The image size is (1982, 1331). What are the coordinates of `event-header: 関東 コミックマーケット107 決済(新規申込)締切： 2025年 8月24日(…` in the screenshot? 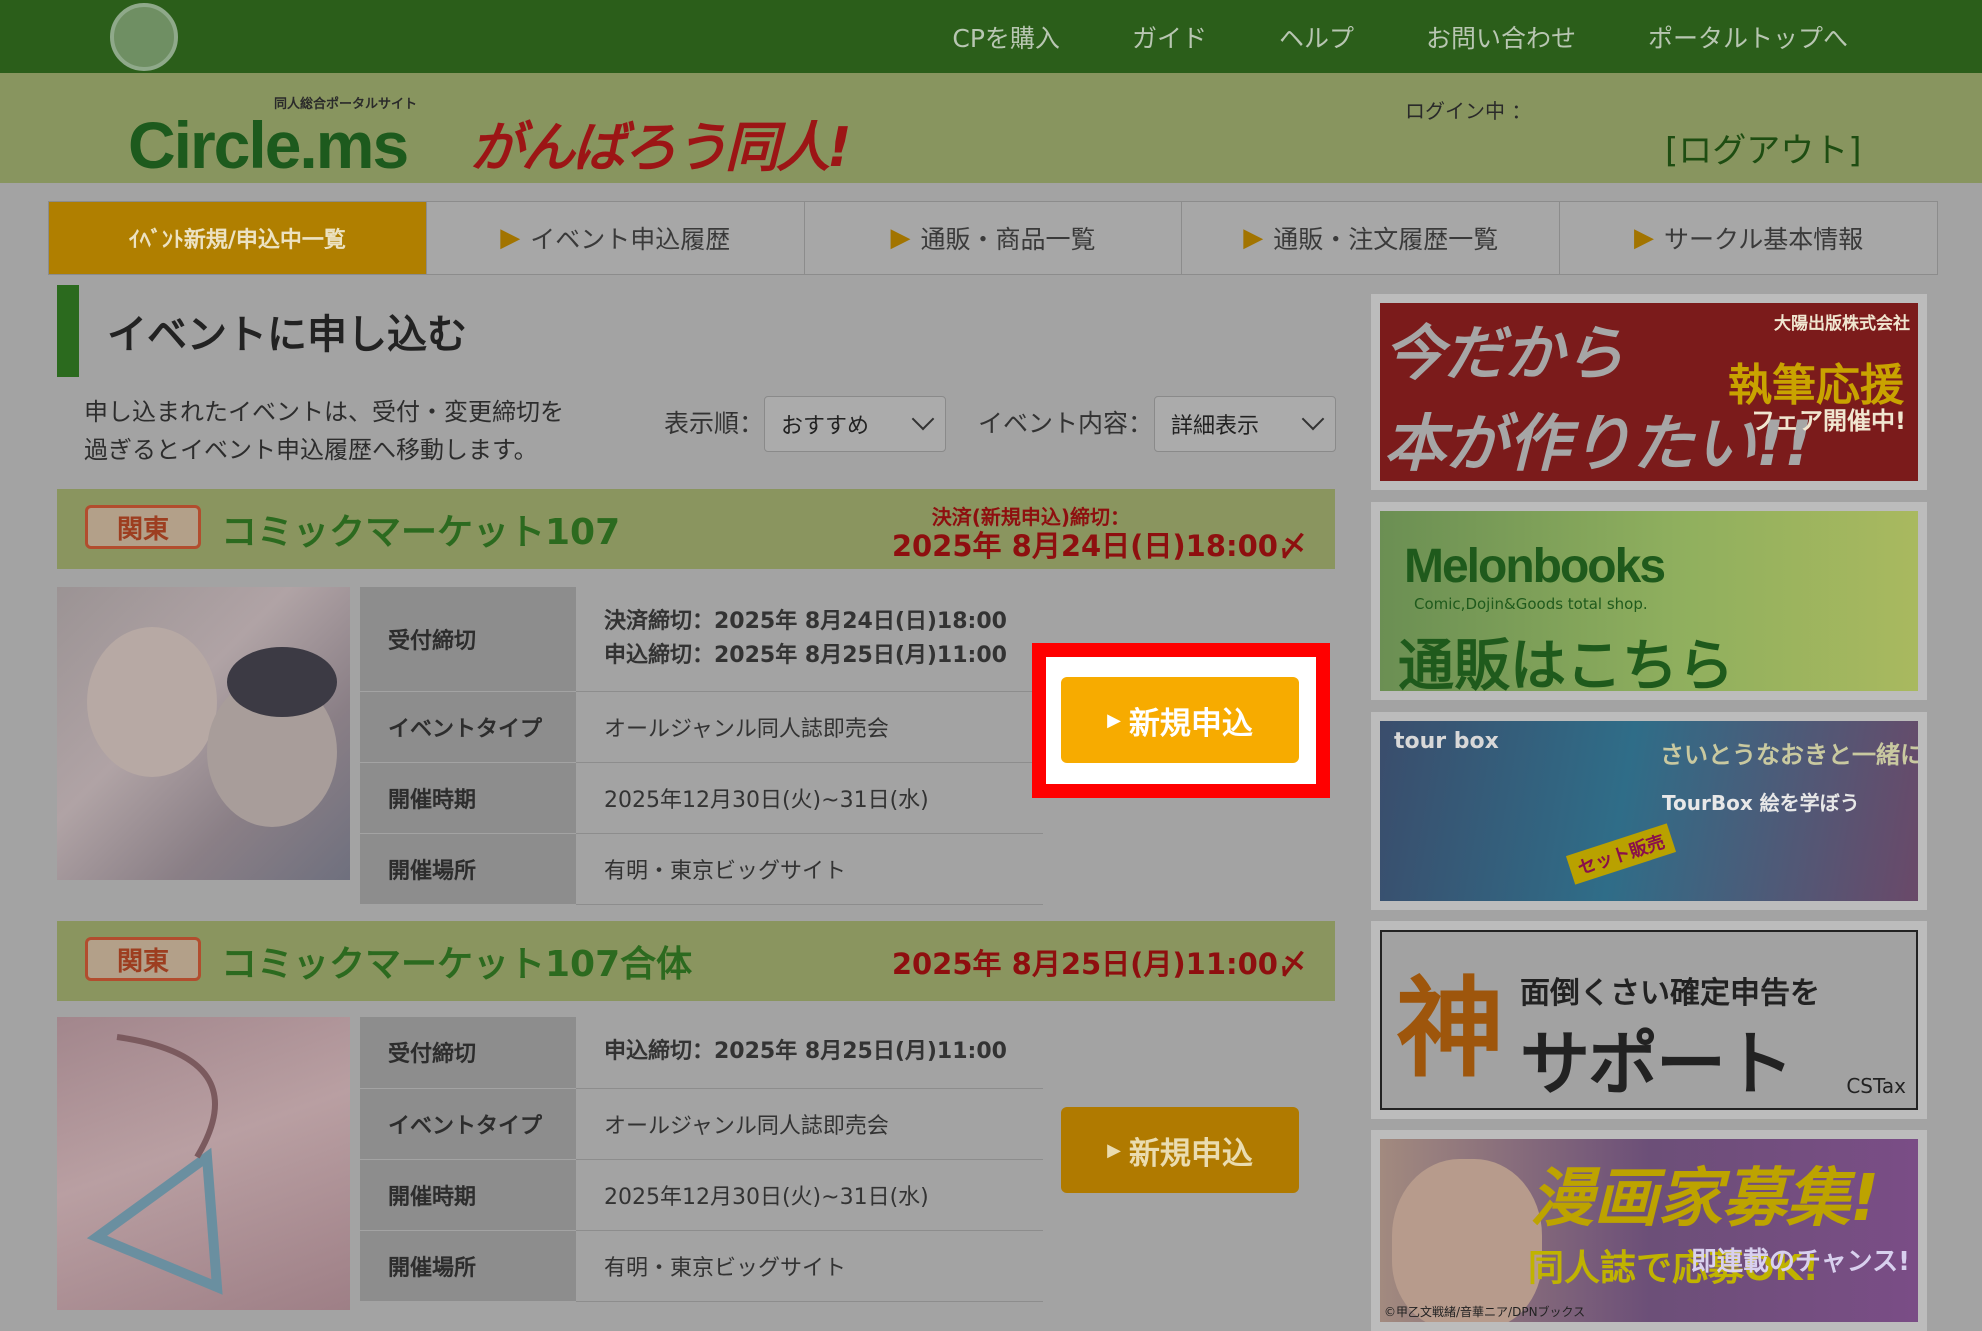 It's located at (696, 529).